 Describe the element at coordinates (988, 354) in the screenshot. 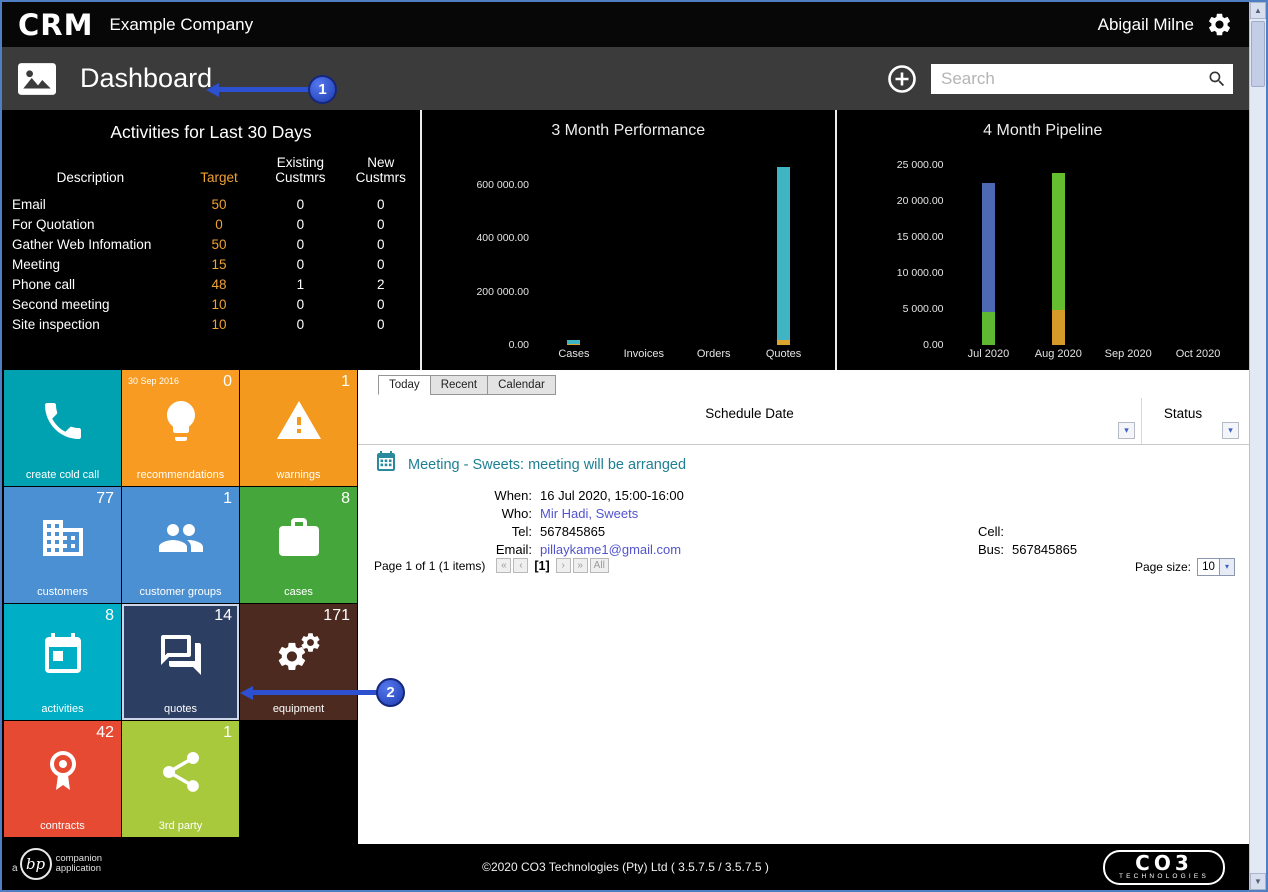

I see `x-tick-label: Jul 2020` at that location.